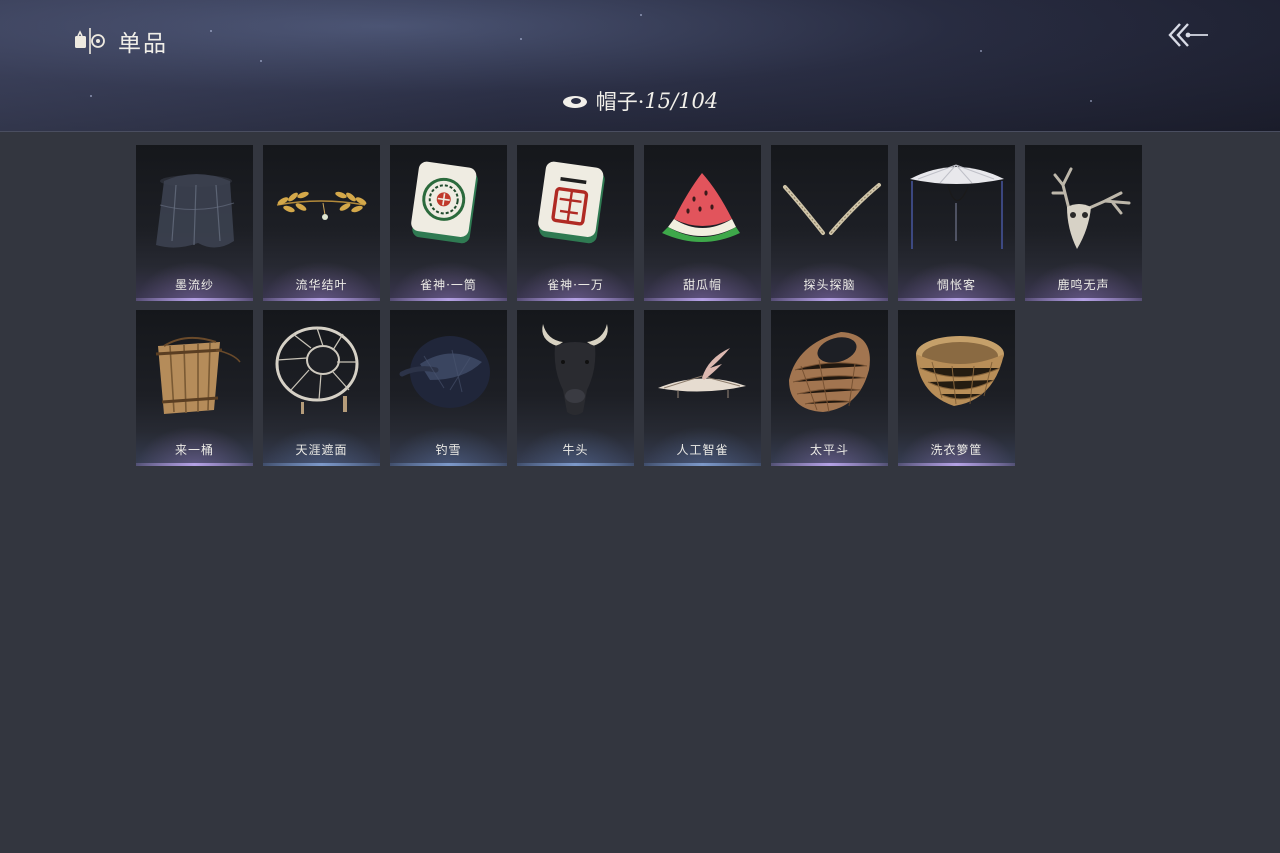 This screenshot has height=853, width=1280. What do you see at coordinates (960, 371) in the screenshot?
I see `laundry-basket-icon` at bounding box center [960, 371].